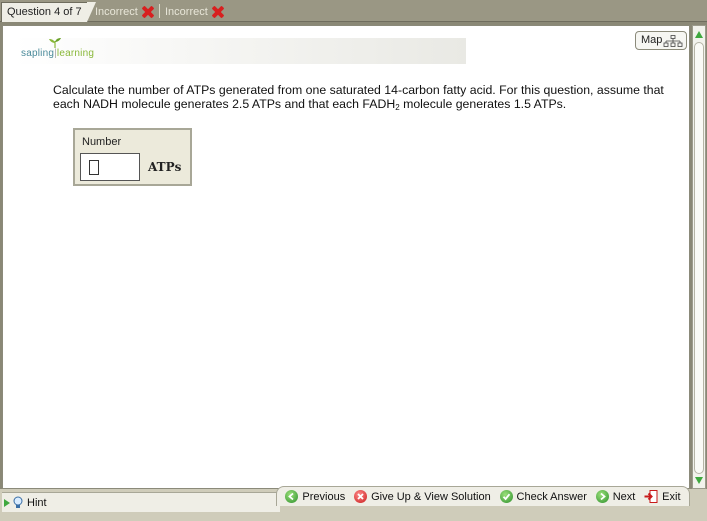 This screenshot has width=707, height=521. I want to click on give-up-button: Give Up & View Solution, so click(422, 496).